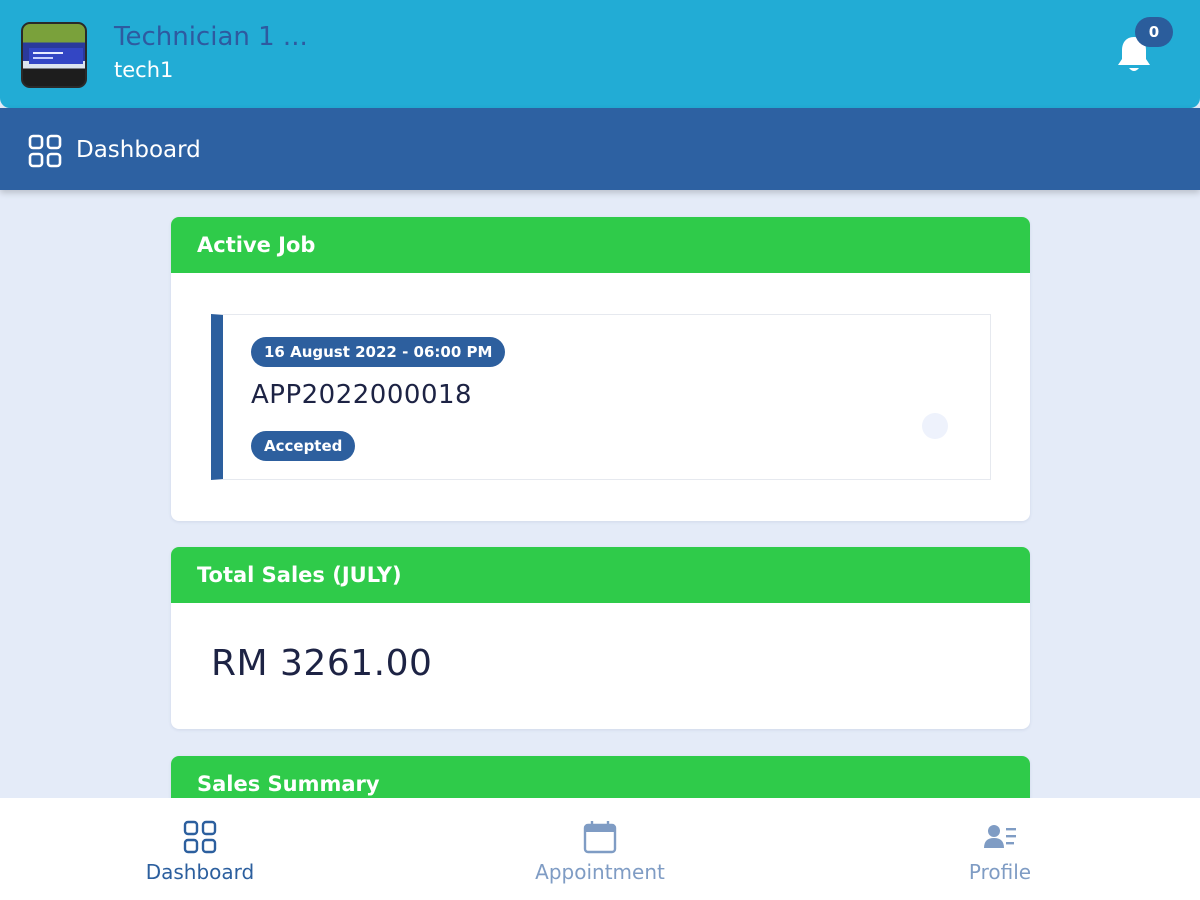 The image size is (1200, 900). What do you see at coordinates (935, 426) in the screenshot?
I see `job-indicator-dot` at bounding box center [935, 426].